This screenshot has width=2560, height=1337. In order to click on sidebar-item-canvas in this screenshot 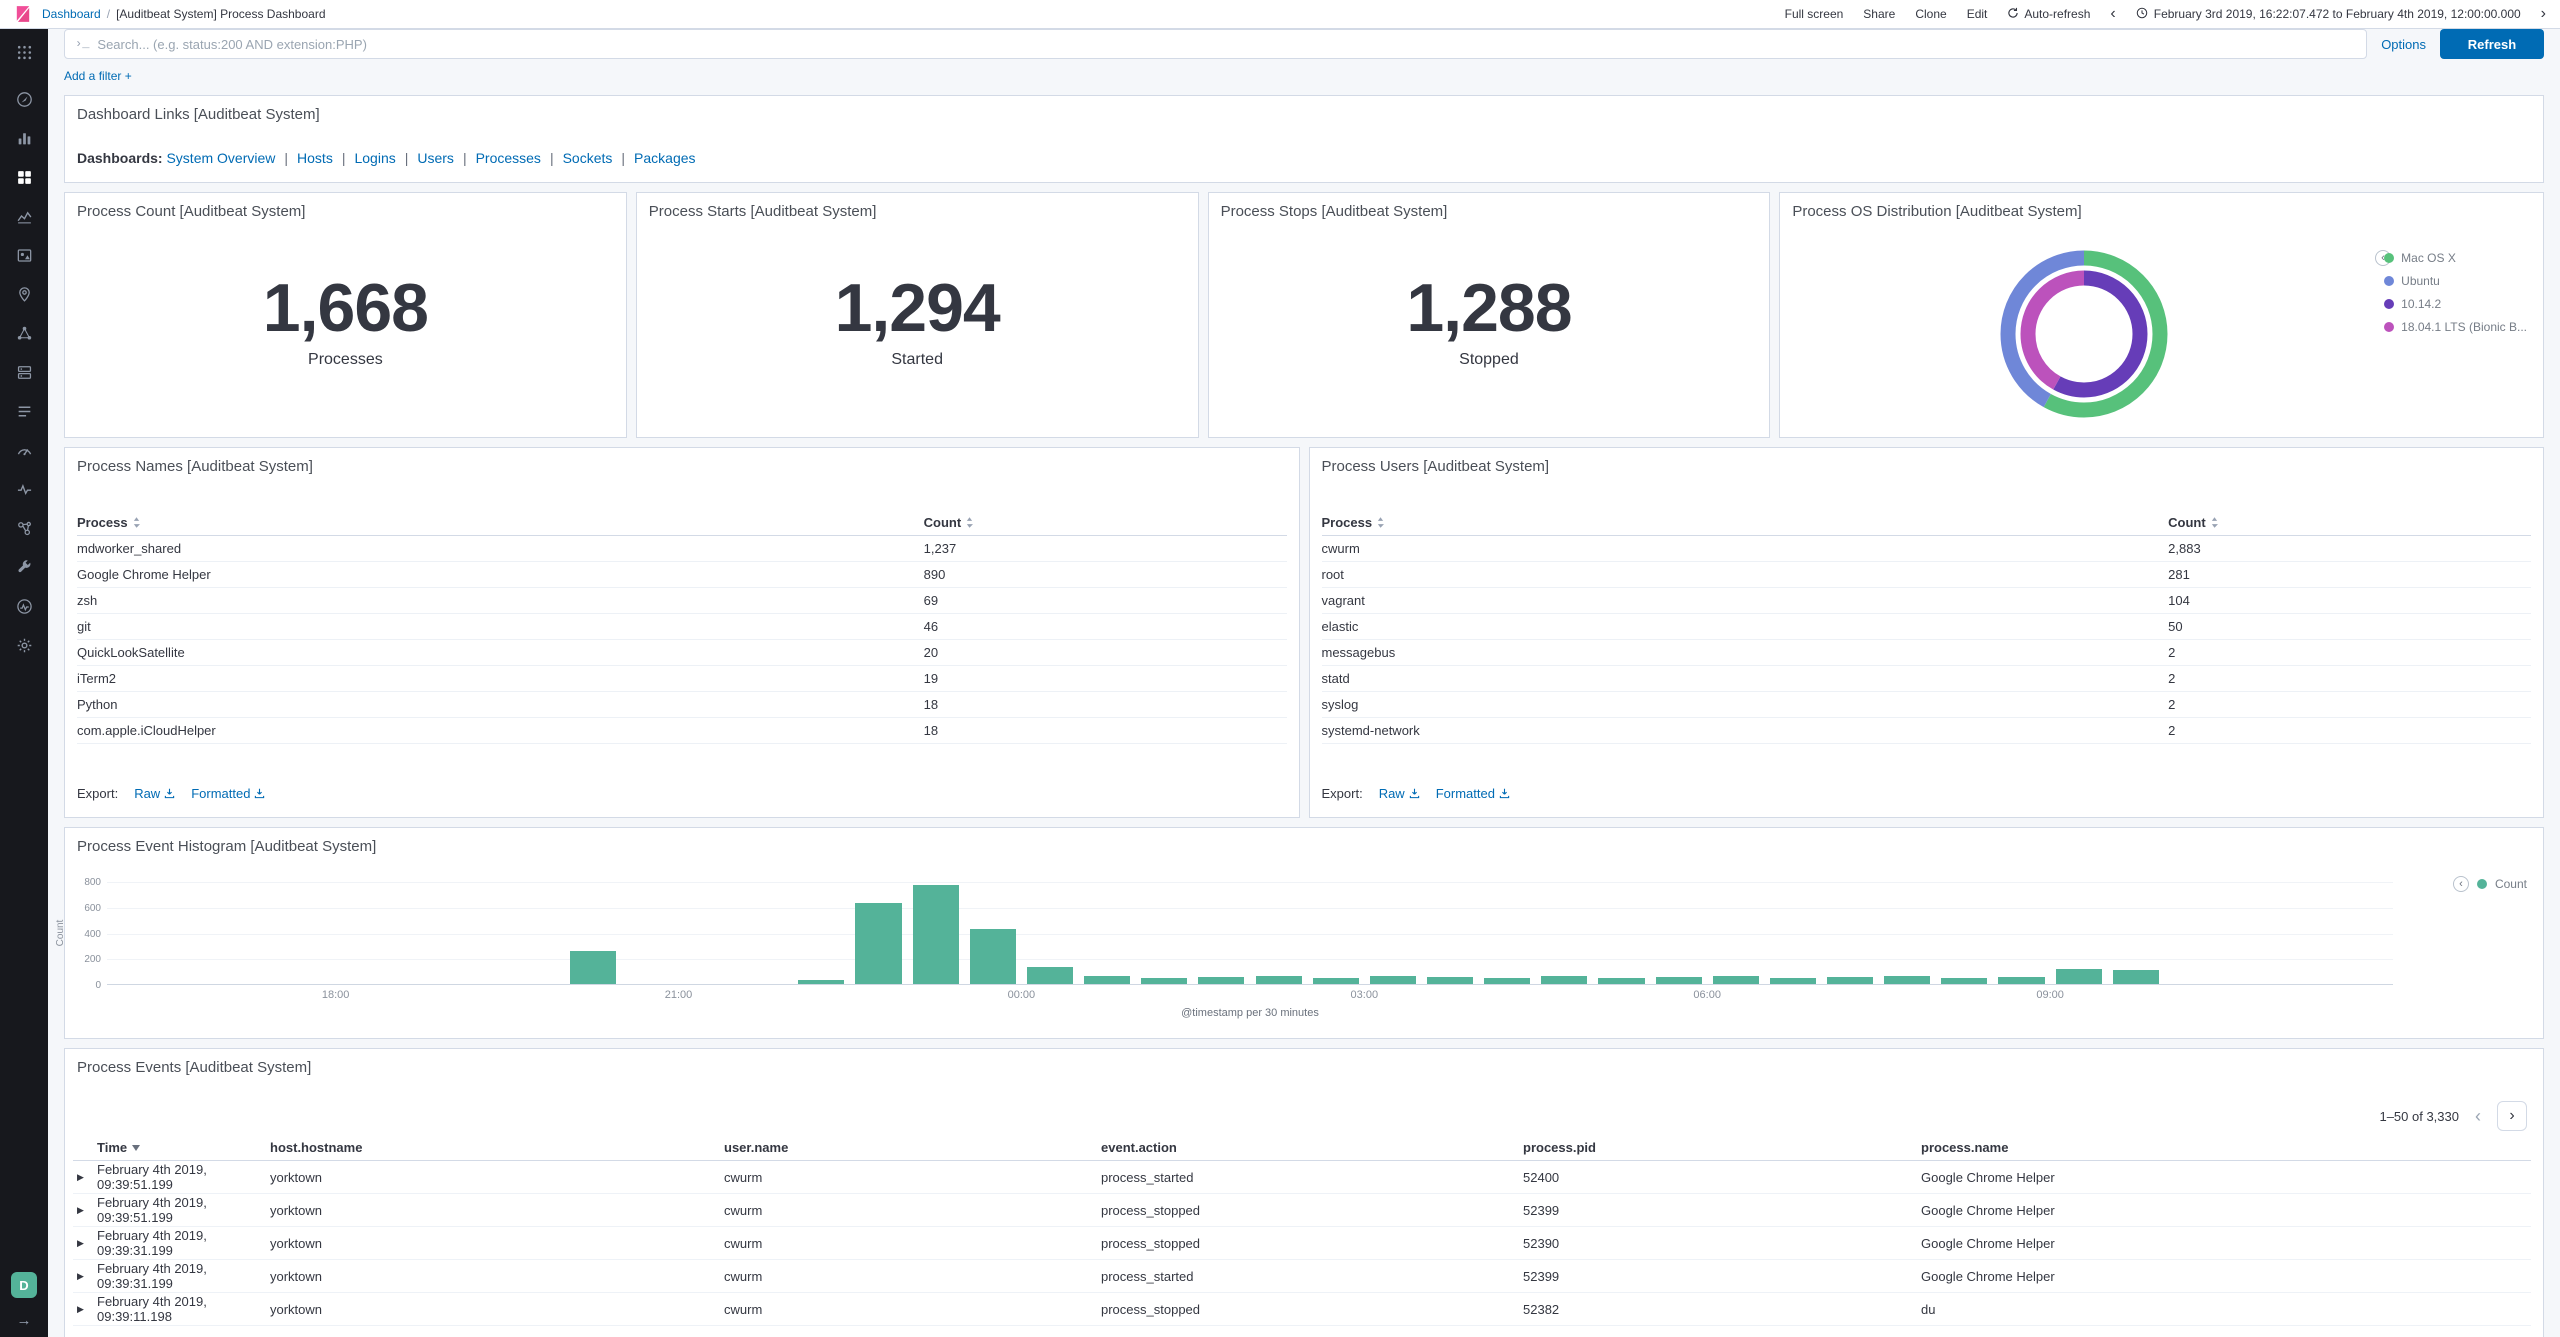, I will do `click(24, 257)`.